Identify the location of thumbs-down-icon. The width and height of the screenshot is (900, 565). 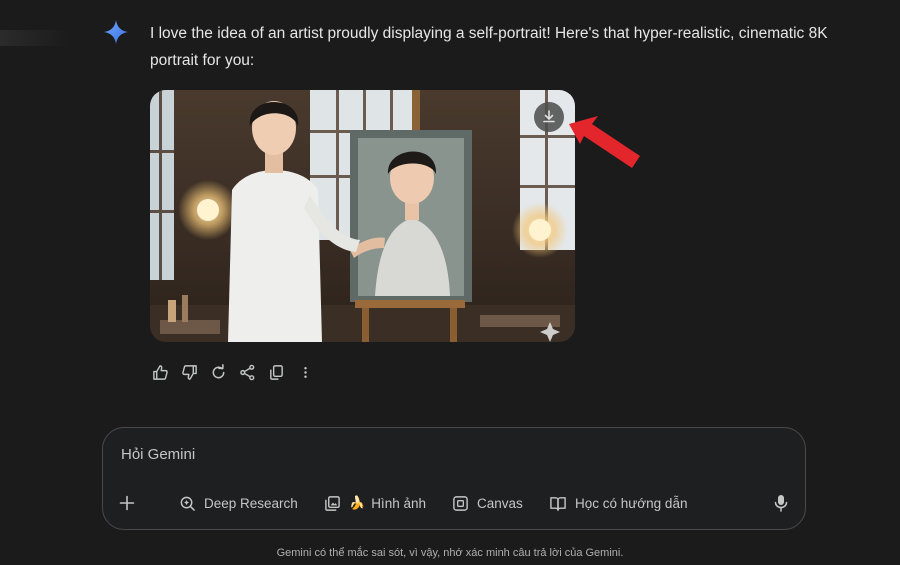
(189, 372).